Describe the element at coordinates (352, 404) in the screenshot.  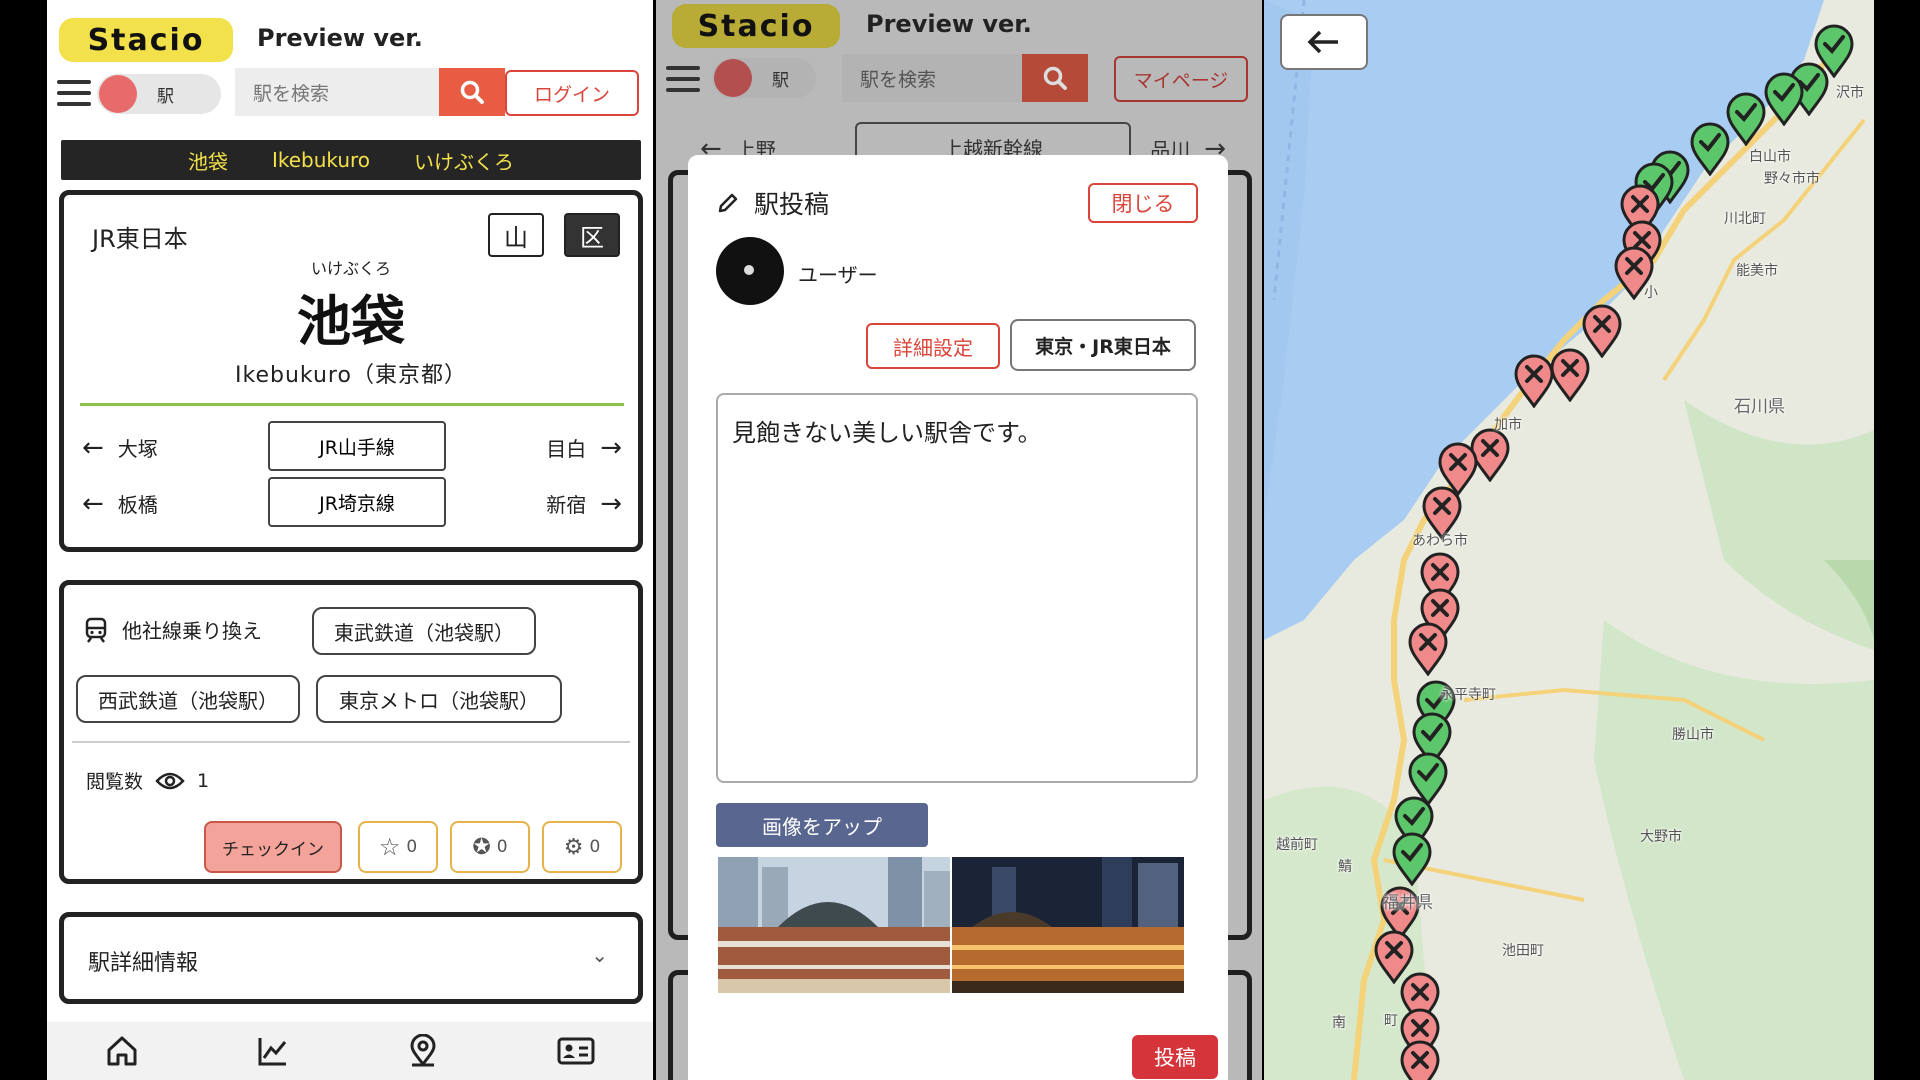
I see `line-color-bar` at that location.